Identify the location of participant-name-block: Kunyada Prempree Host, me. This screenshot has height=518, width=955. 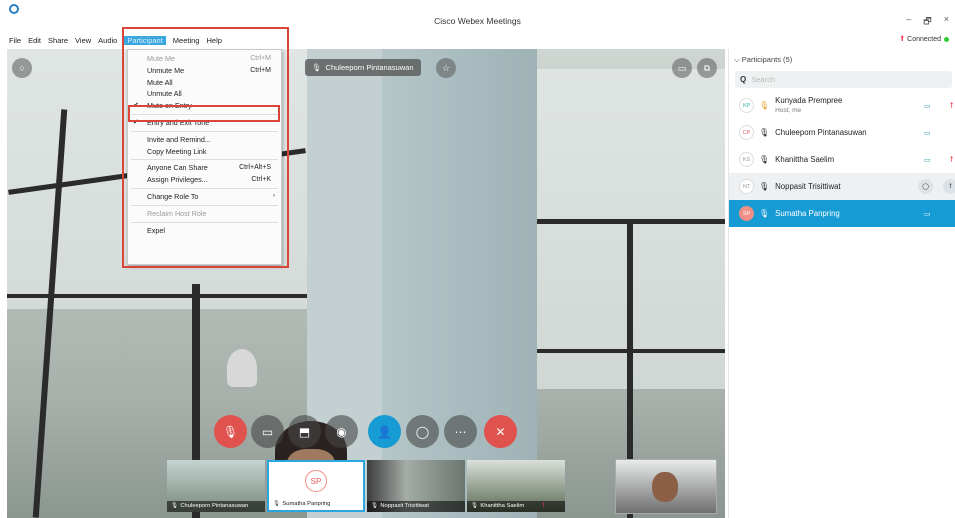
(808, 106).